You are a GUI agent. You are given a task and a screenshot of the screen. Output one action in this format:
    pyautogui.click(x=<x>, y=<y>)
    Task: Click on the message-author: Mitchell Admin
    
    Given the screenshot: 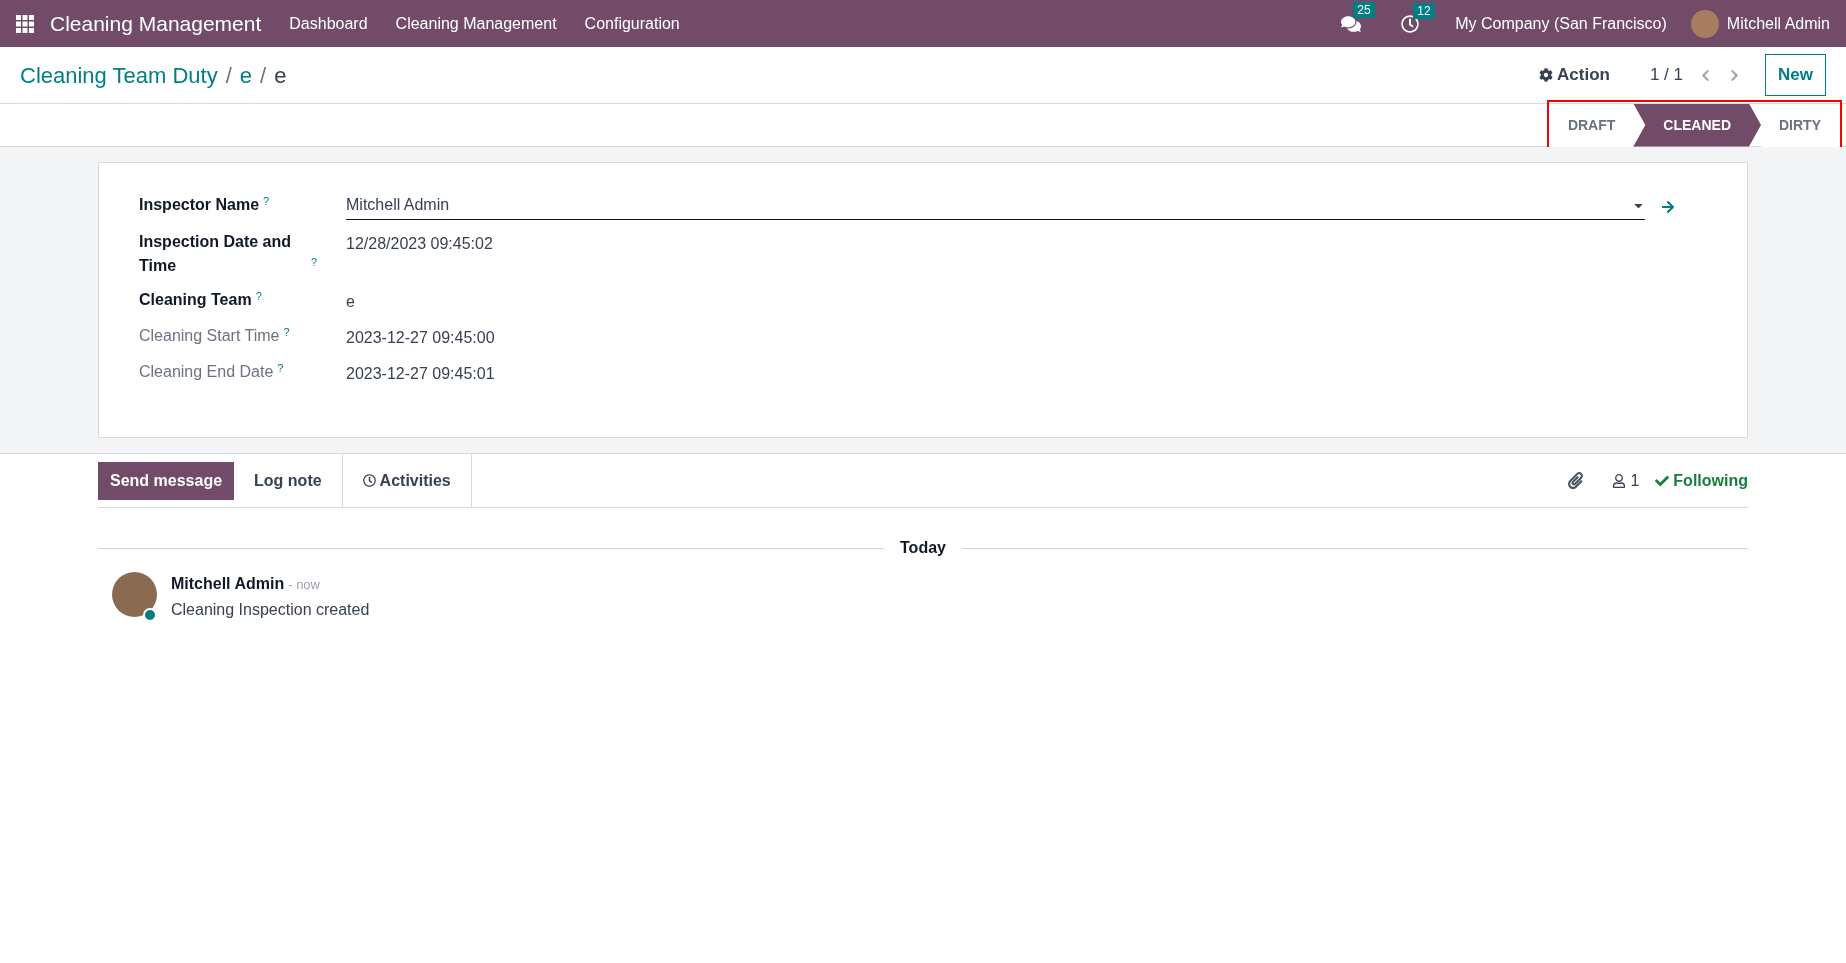 What is the action you would take?
    pyautogui.click(x=228, y=583)
    